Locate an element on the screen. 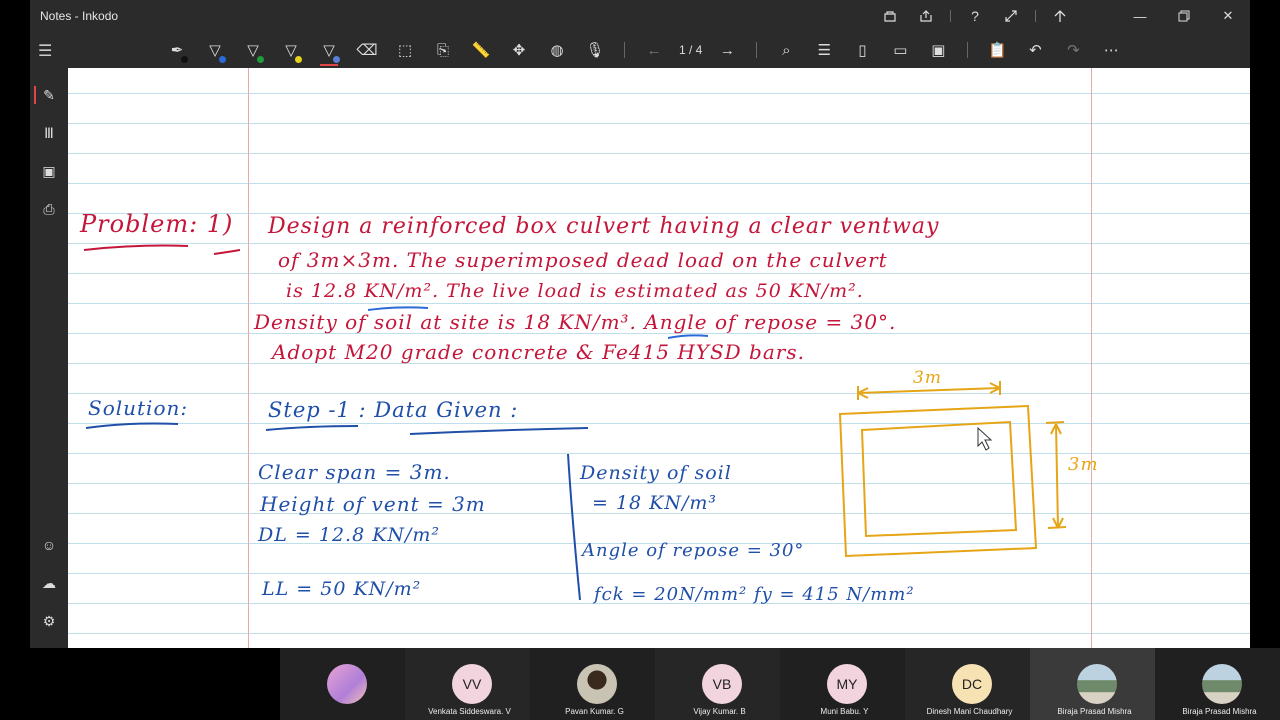 The image size is (1280, 720). cloud-icon: ☁ is located at coordinates (49, 583).